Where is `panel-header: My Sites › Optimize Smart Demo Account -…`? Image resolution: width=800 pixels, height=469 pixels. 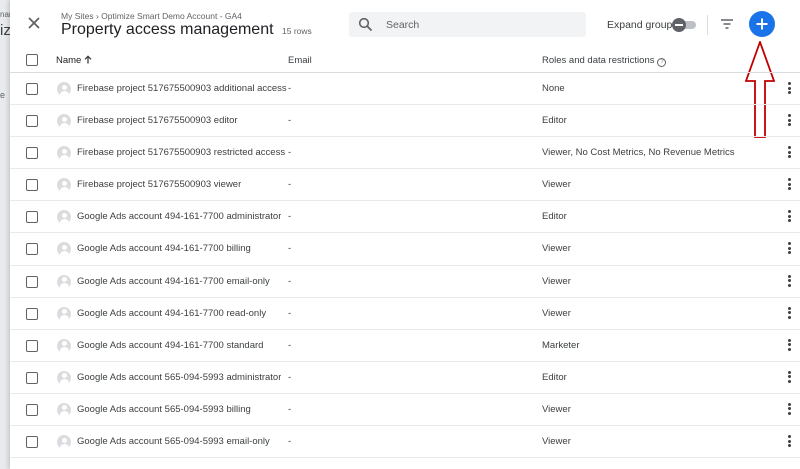
panel-header: My Sites › Optimize Smart Demo Account -… is located at coordinates (405, 23).